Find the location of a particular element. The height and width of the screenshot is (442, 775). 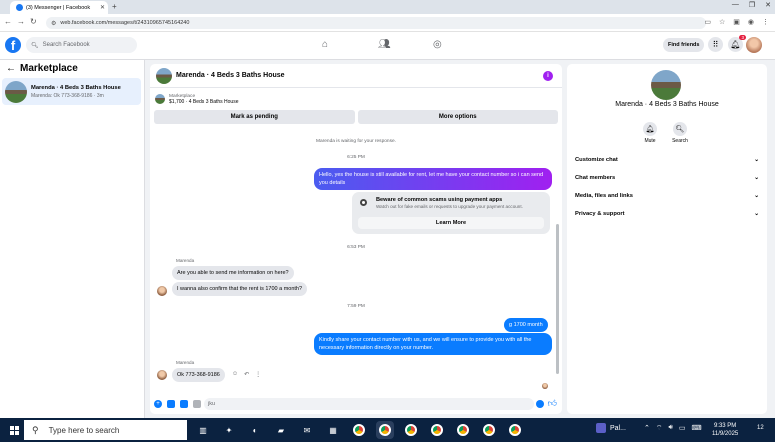

conversation-name: Marenda · 4 Beds 3 Baths House is located at coordinates (76, 87).